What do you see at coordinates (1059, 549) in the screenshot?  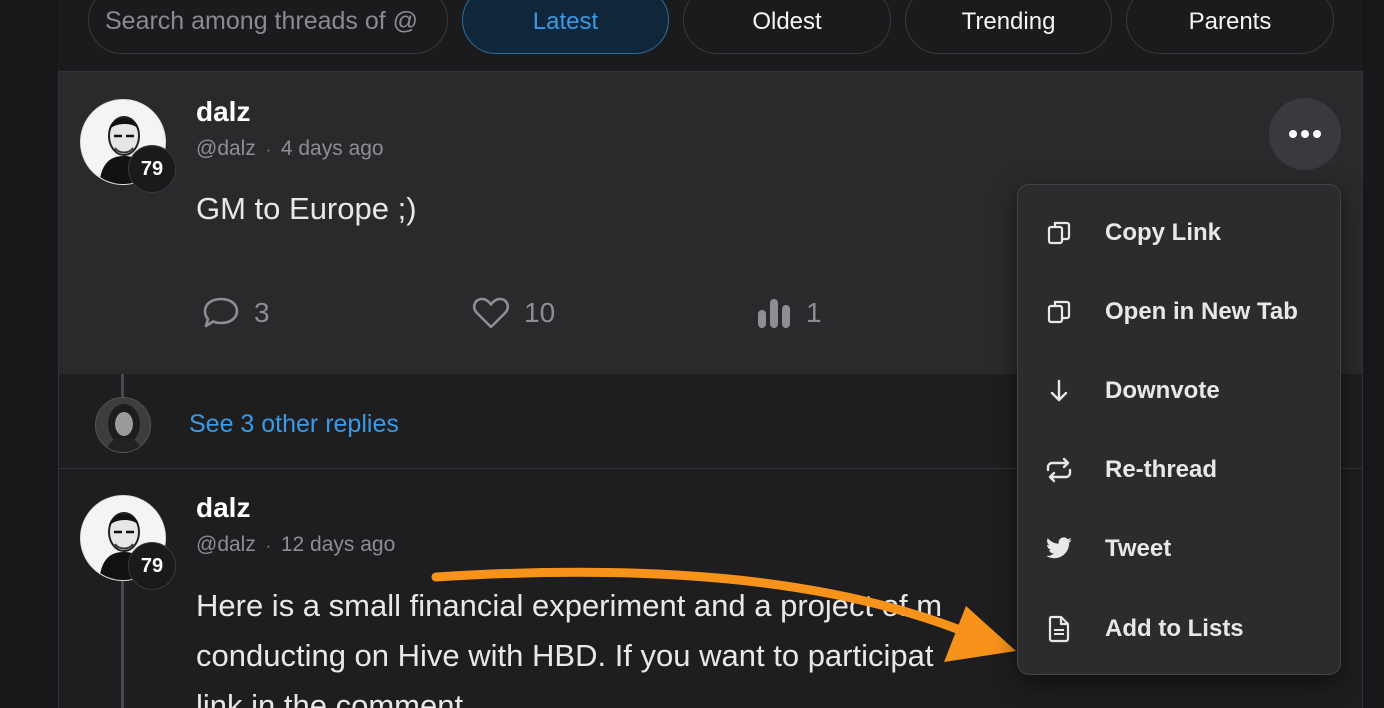 I see `twitter-icon` at bounding box center [1059, 549].